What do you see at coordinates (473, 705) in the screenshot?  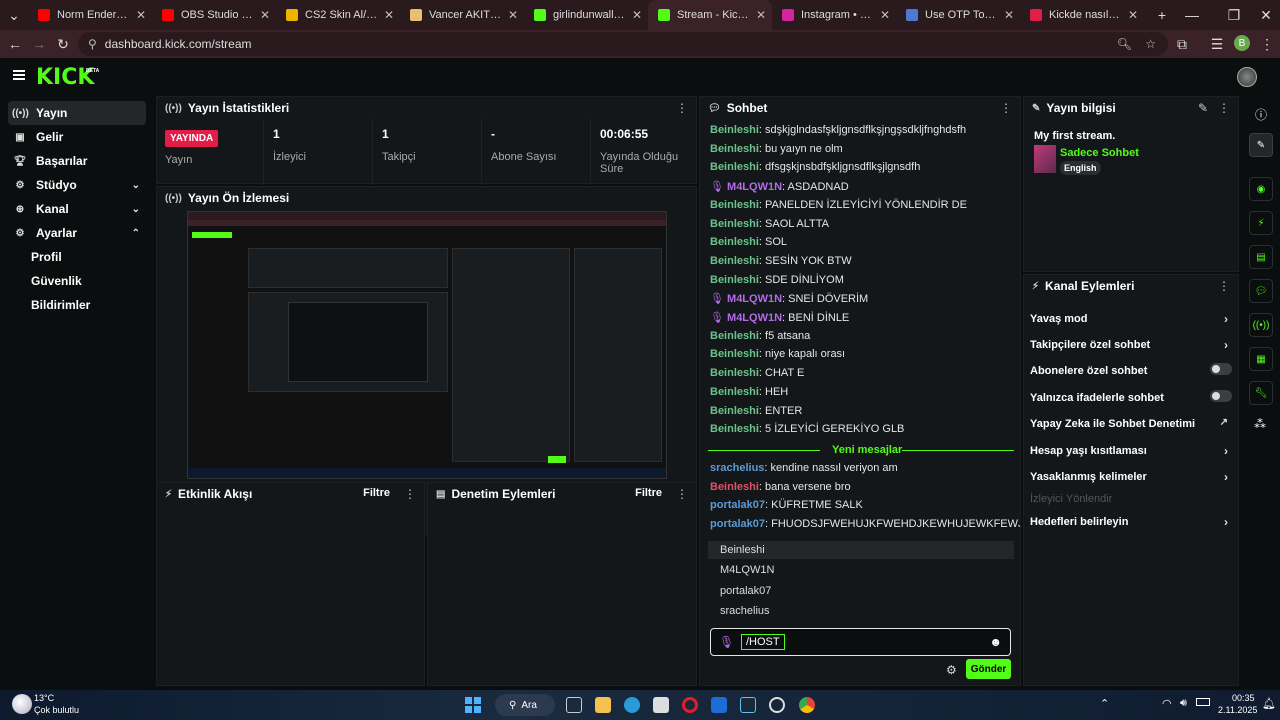 I see `windows-start-icon` at bounding box center [473, 705].